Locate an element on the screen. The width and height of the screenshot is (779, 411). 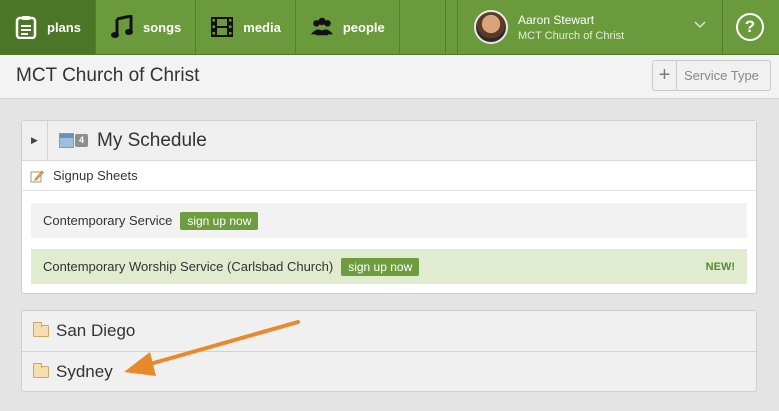
signup-sheets-label: Signup Sheets is located at coordinates (95, 175).